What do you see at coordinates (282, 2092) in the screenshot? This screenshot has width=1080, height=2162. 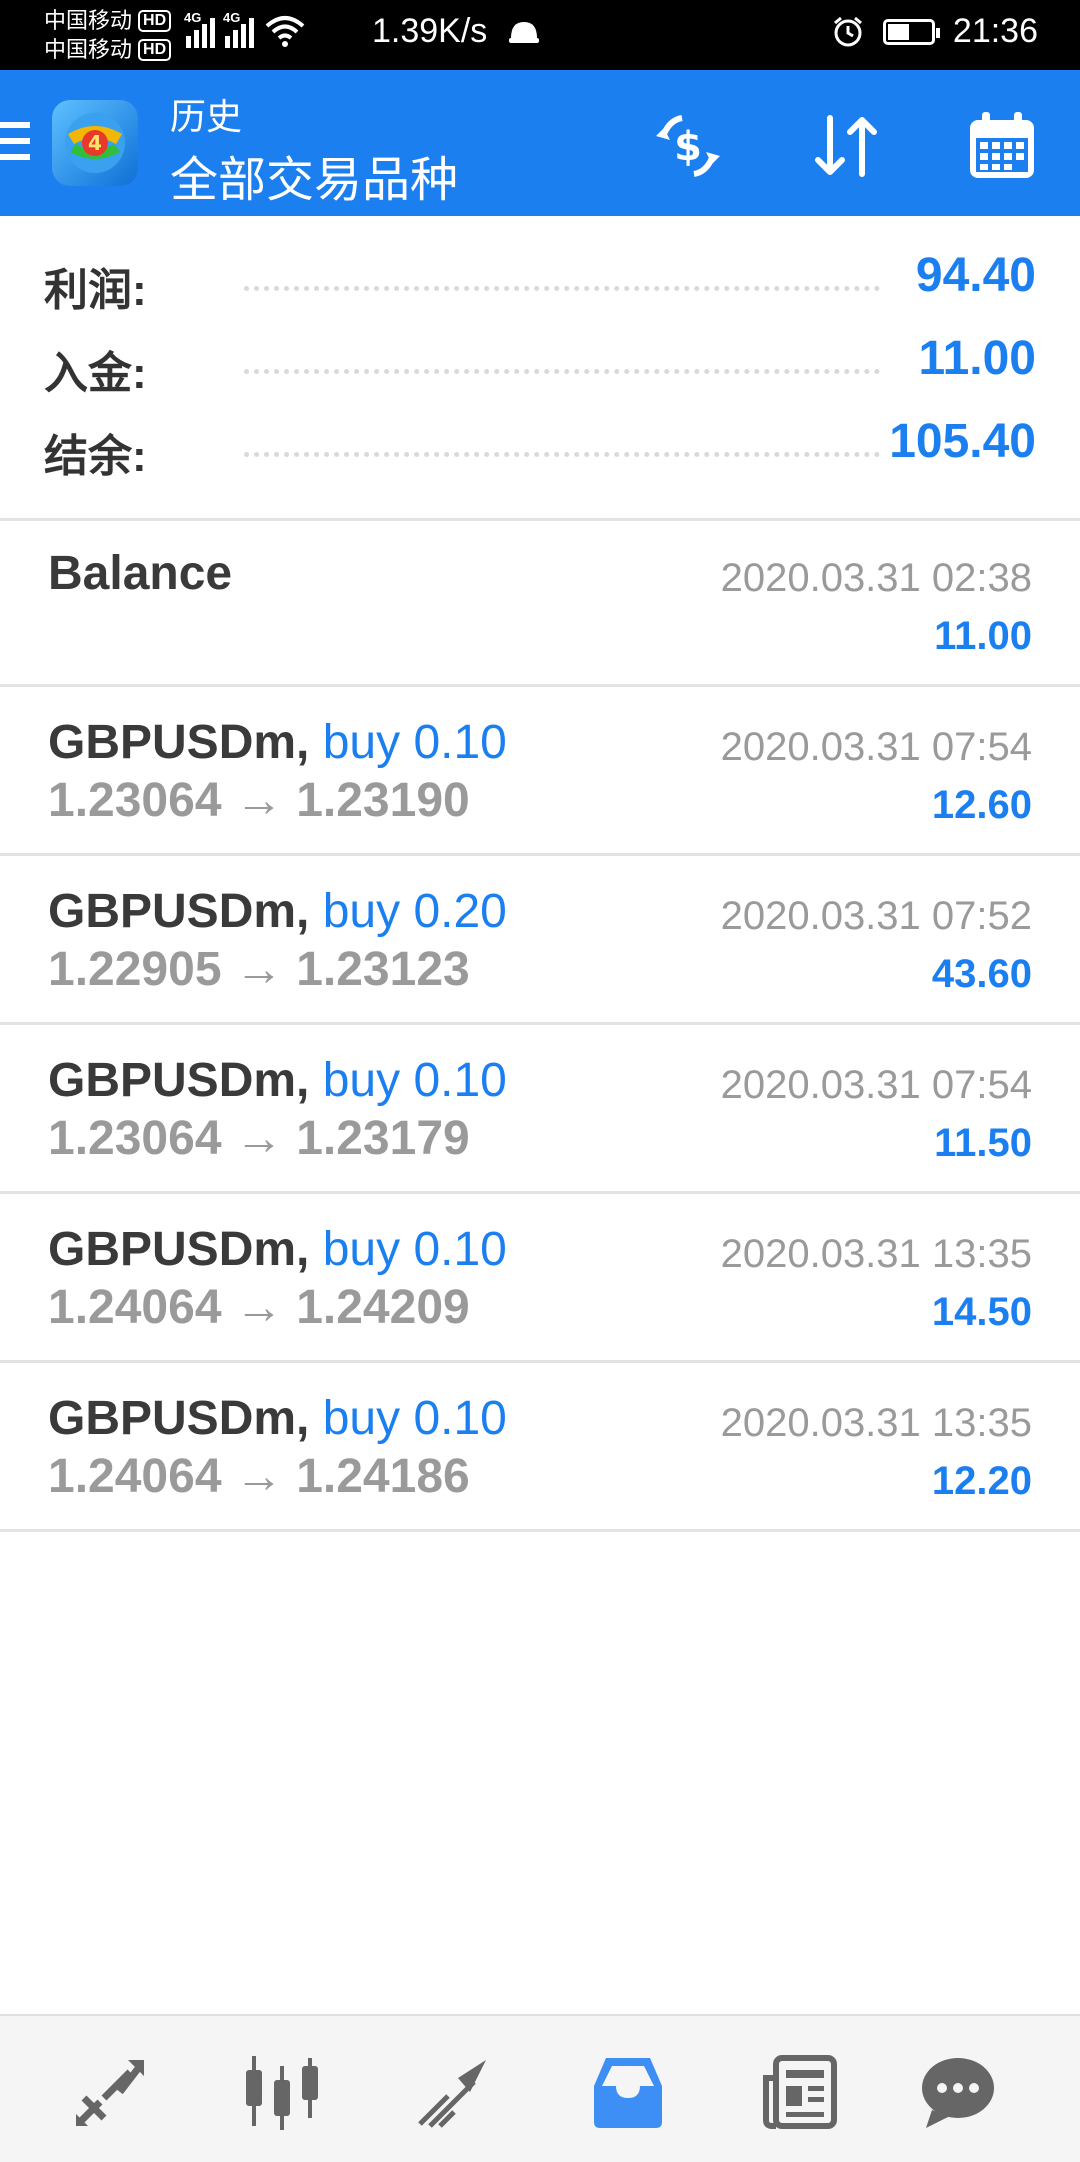 I see `chart-icon` at bounding box center [282, 2092].